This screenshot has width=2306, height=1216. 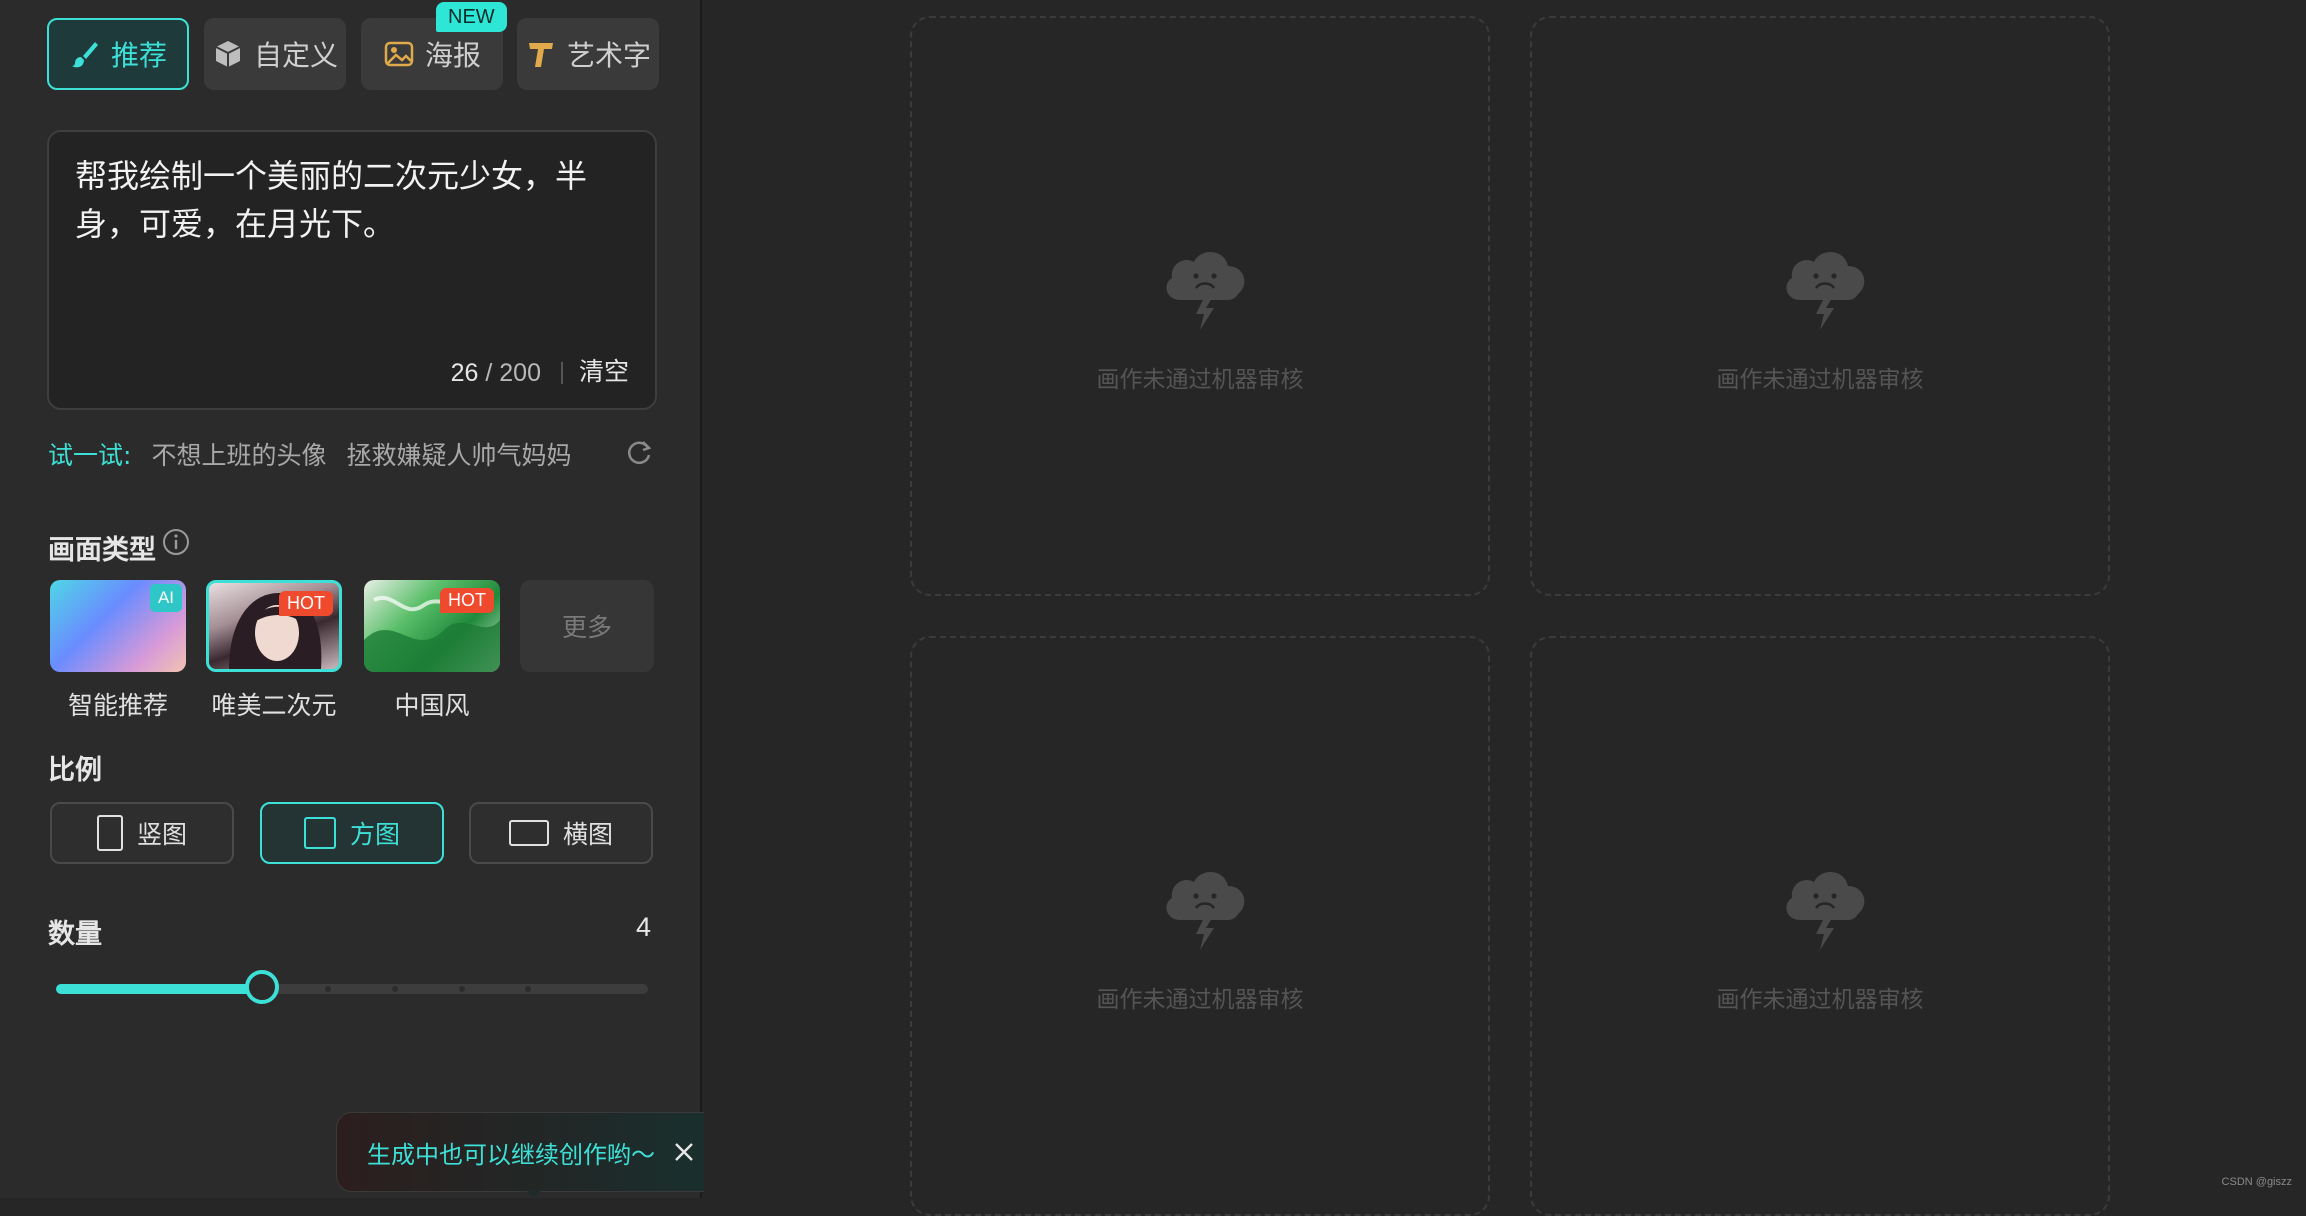 I want to click on style-section-title: 画面类型, so click(x=102, y=550).